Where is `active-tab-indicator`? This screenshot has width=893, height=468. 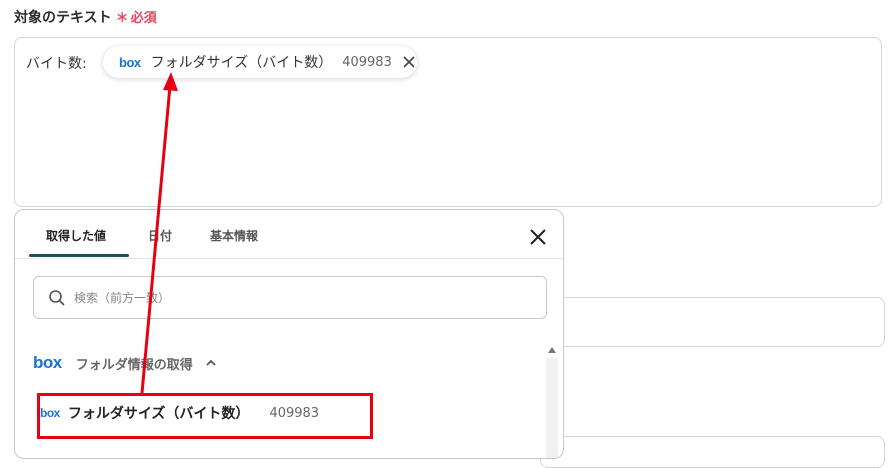
active-tab-indicator is located at coordinates (79, 255).